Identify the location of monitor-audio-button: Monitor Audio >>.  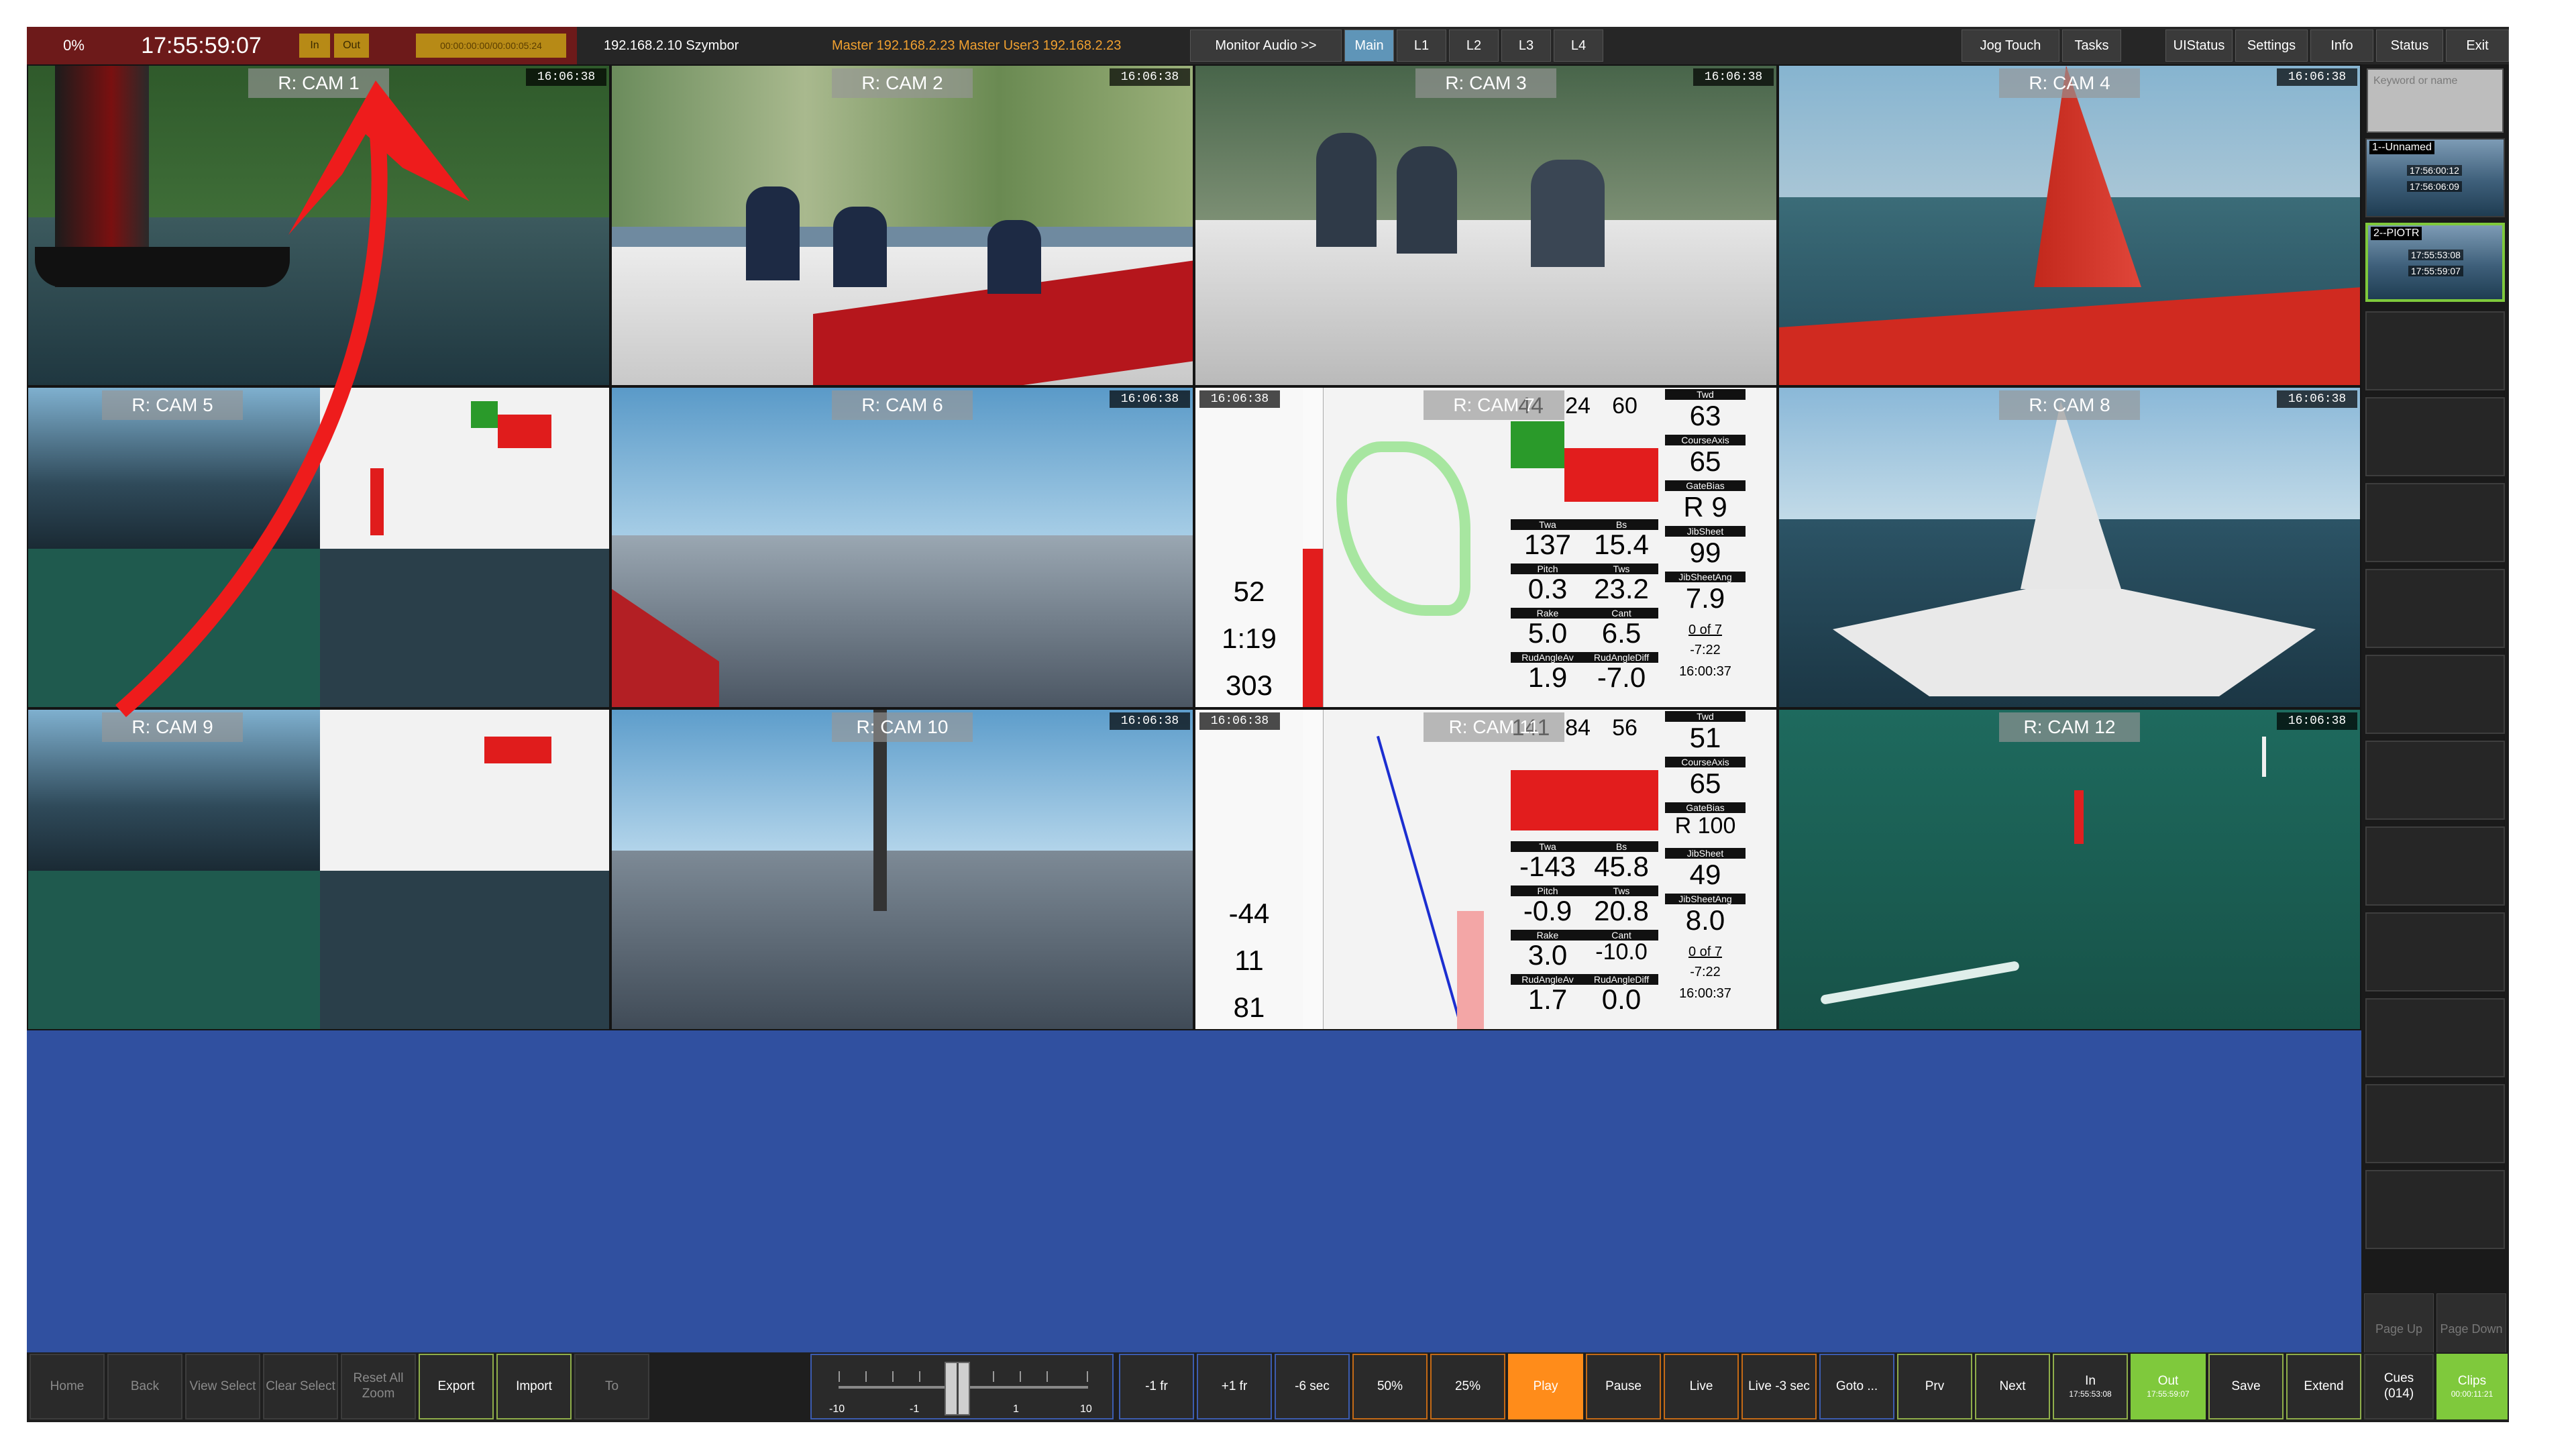
(1266, 46).